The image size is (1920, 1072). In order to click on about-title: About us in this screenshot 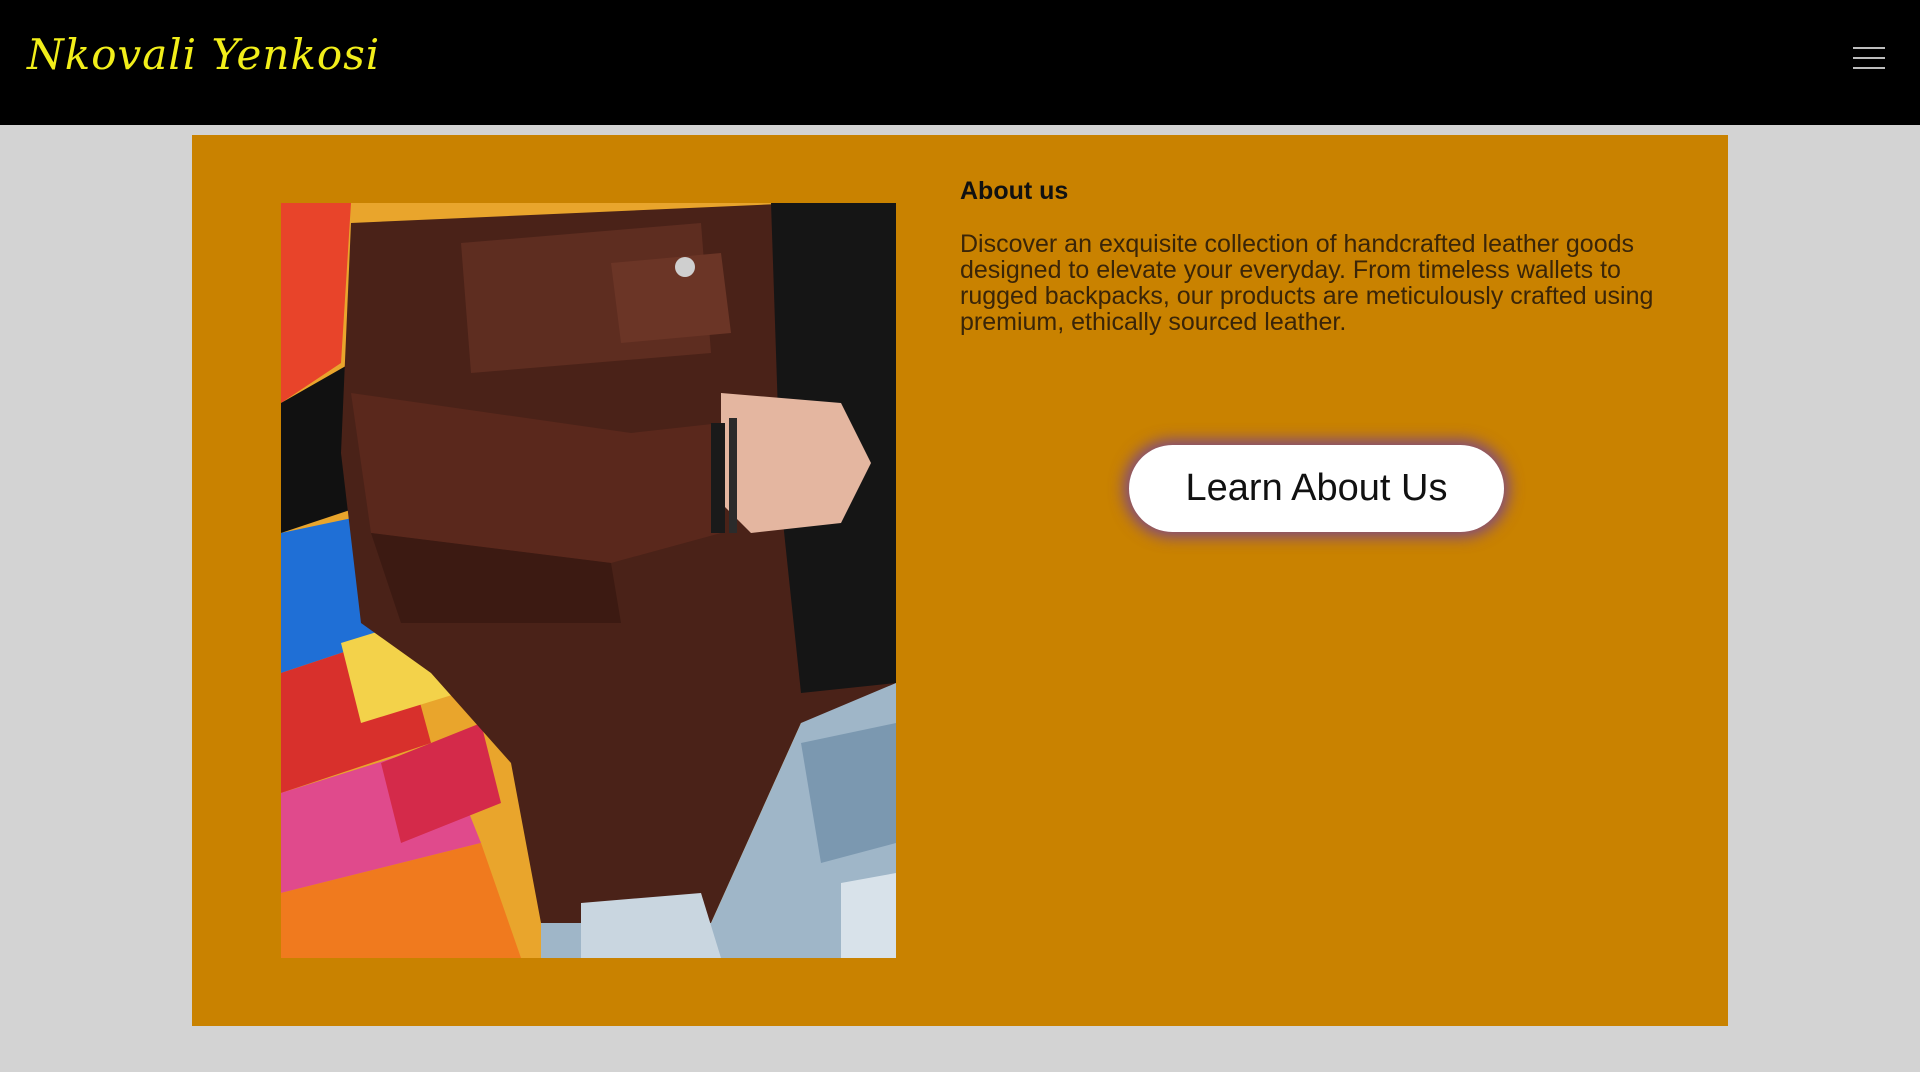, I will do `click(1014, 191)`.